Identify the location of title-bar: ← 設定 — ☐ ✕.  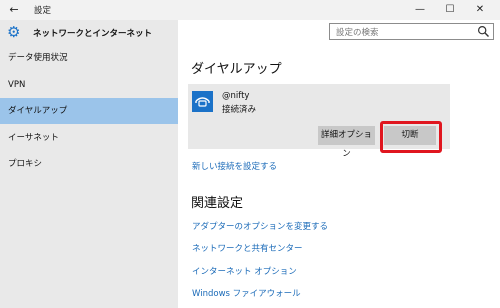
(250, 10).